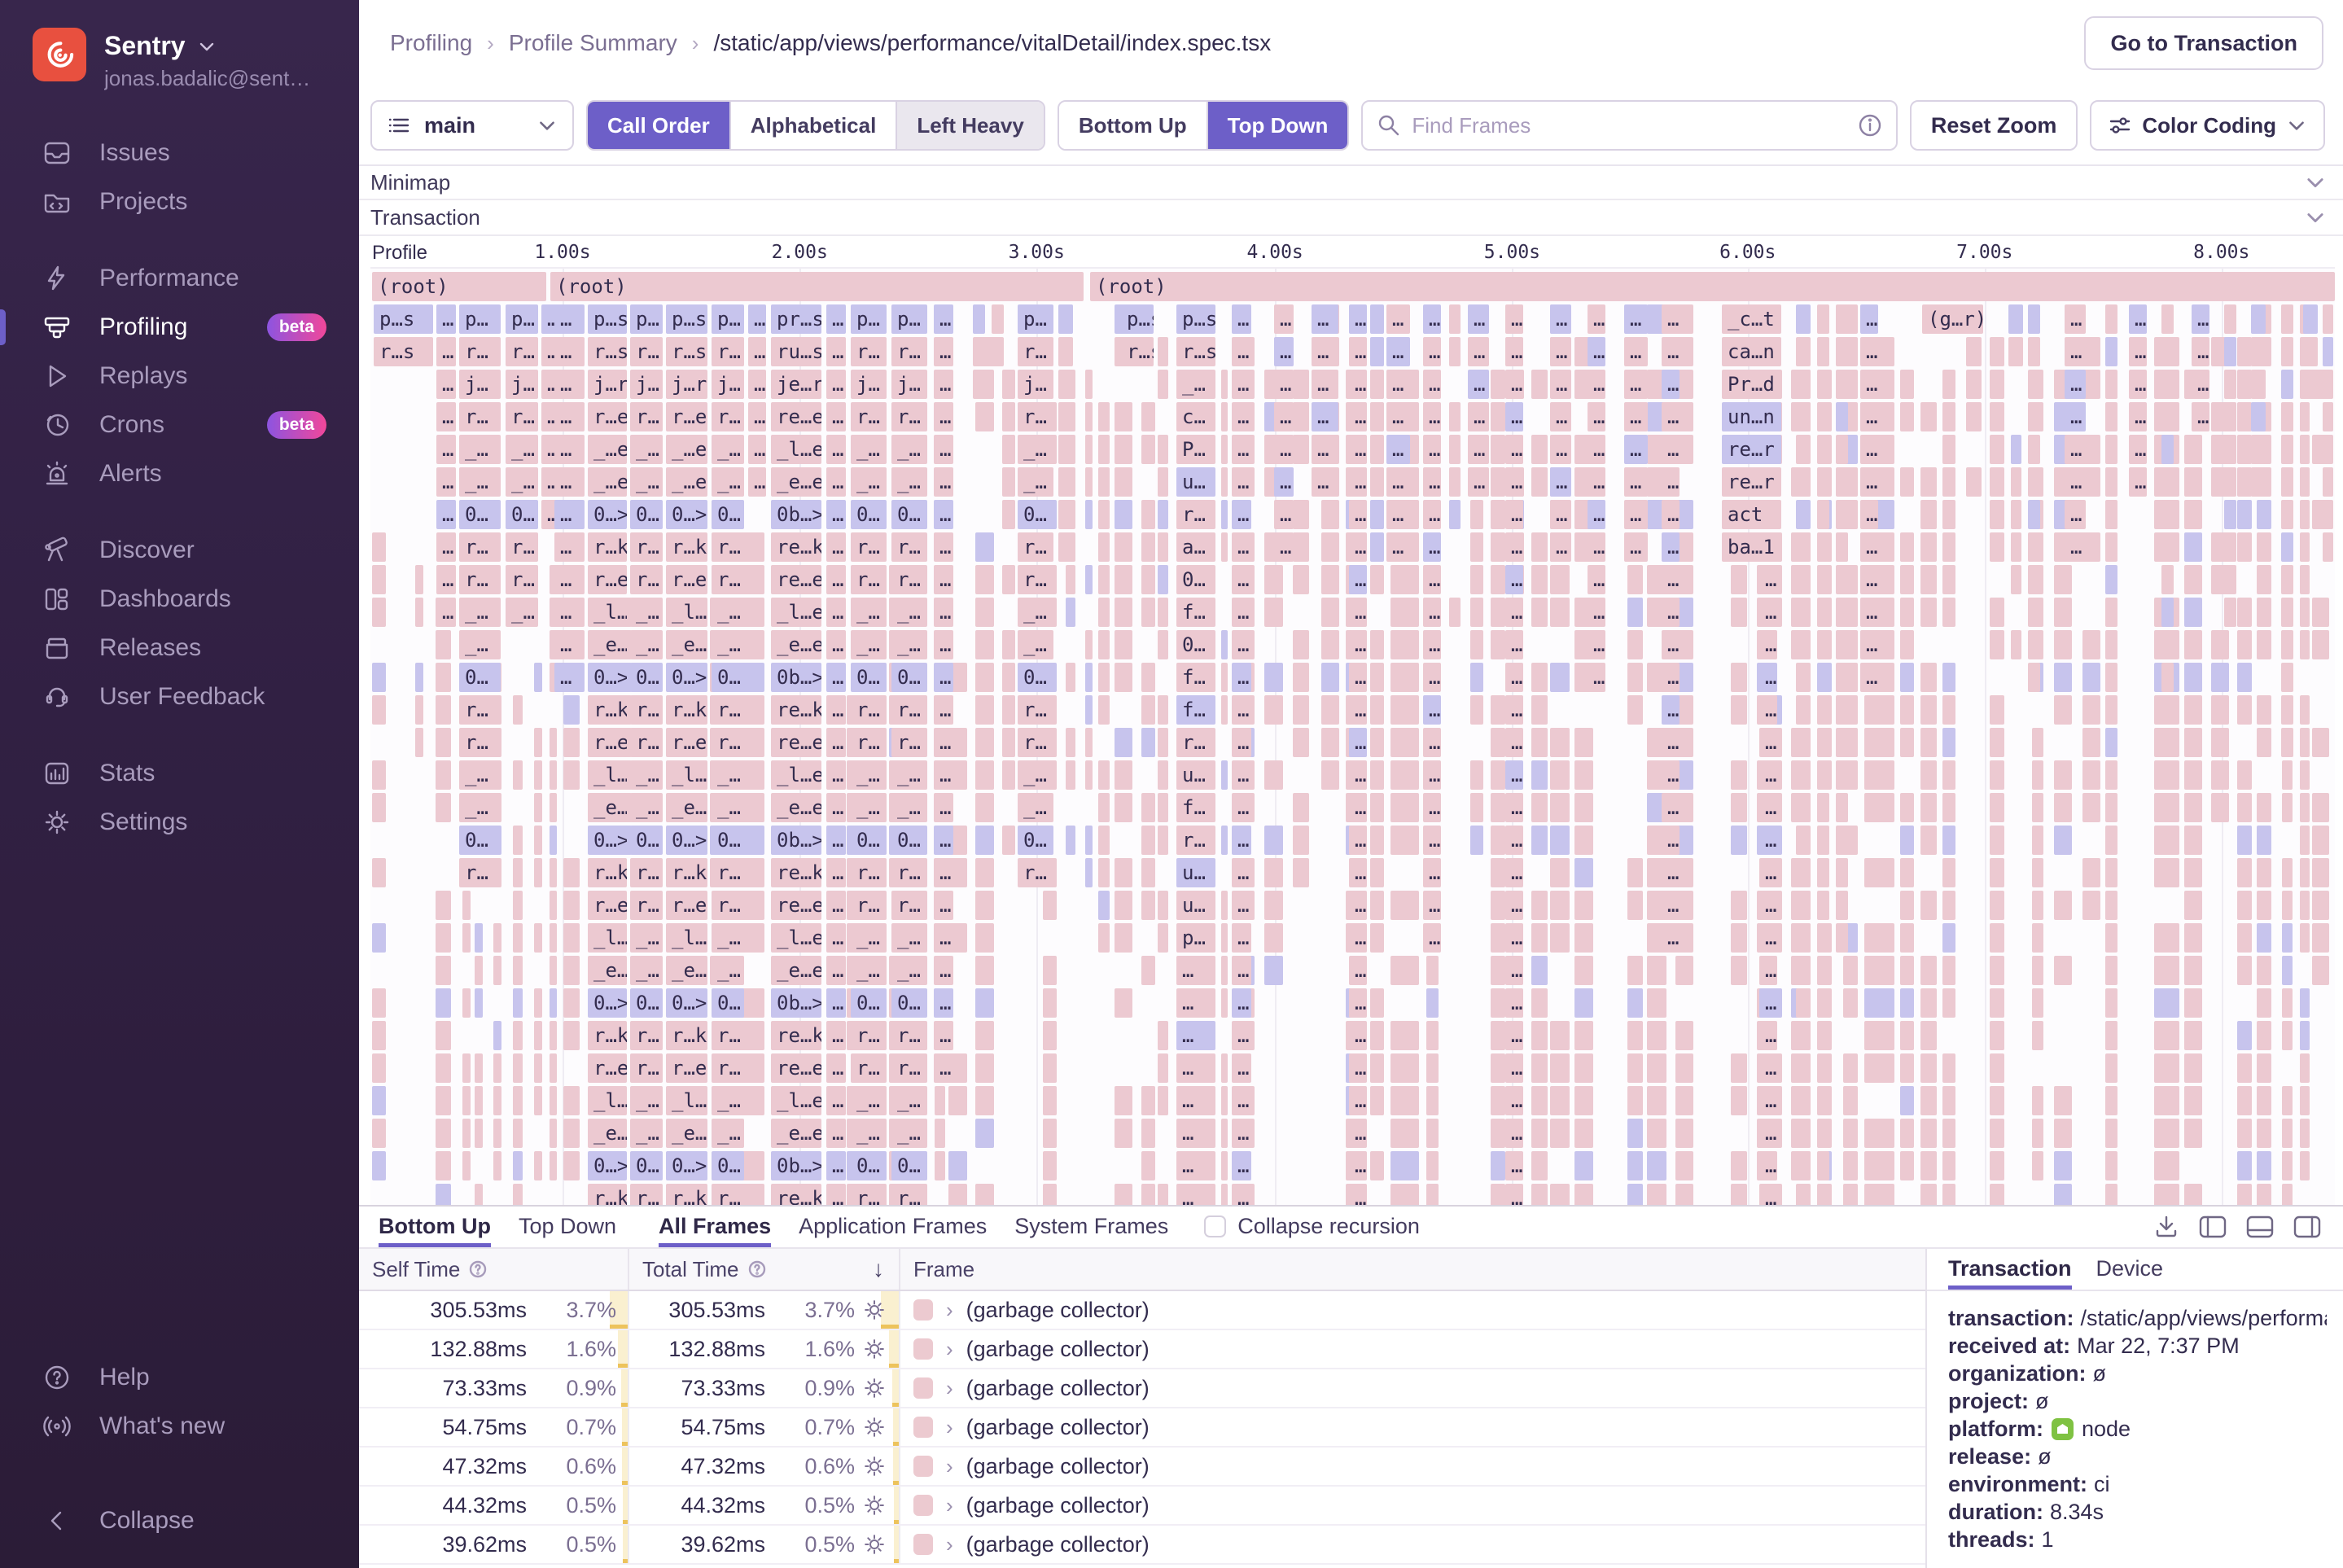 This screenshot has width=2343, height=1568. I want to click on flame-frame: pr…s, so click(796, 319).